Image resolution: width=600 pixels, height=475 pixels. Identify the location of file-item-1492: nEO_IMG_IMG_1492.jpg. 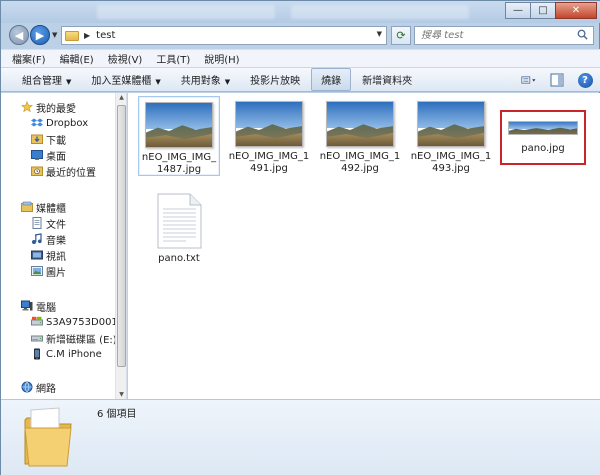
(360, 137).